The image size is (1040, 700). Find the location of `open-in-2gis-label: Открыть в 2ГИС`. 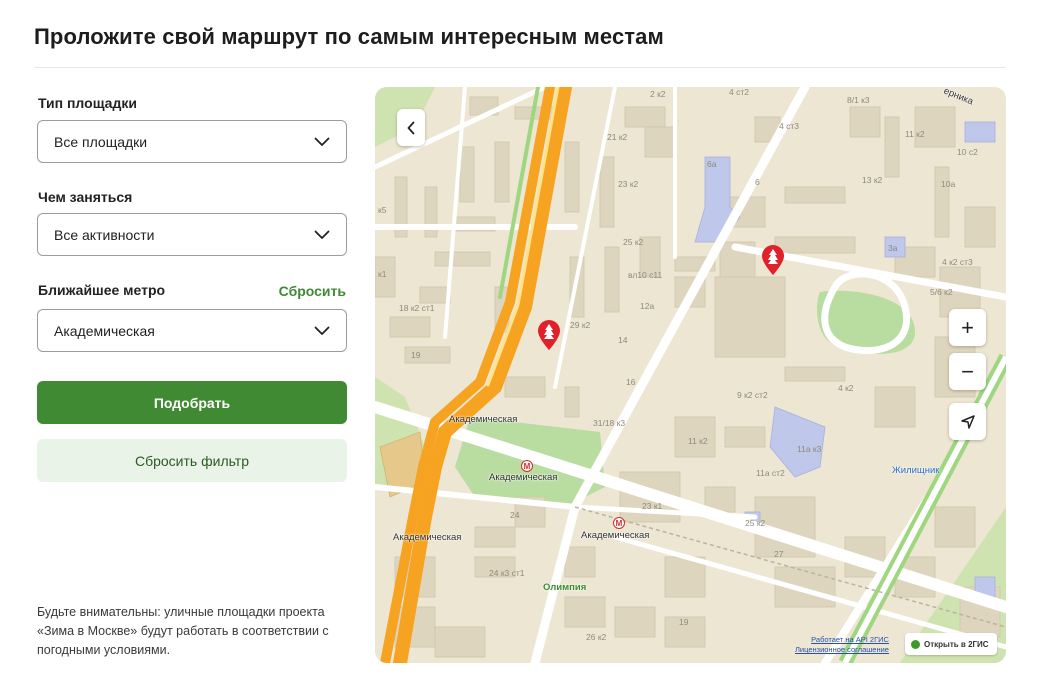

open-in-2gis-label: Открыть в 2ГИС is located at coordinates (956, 644).